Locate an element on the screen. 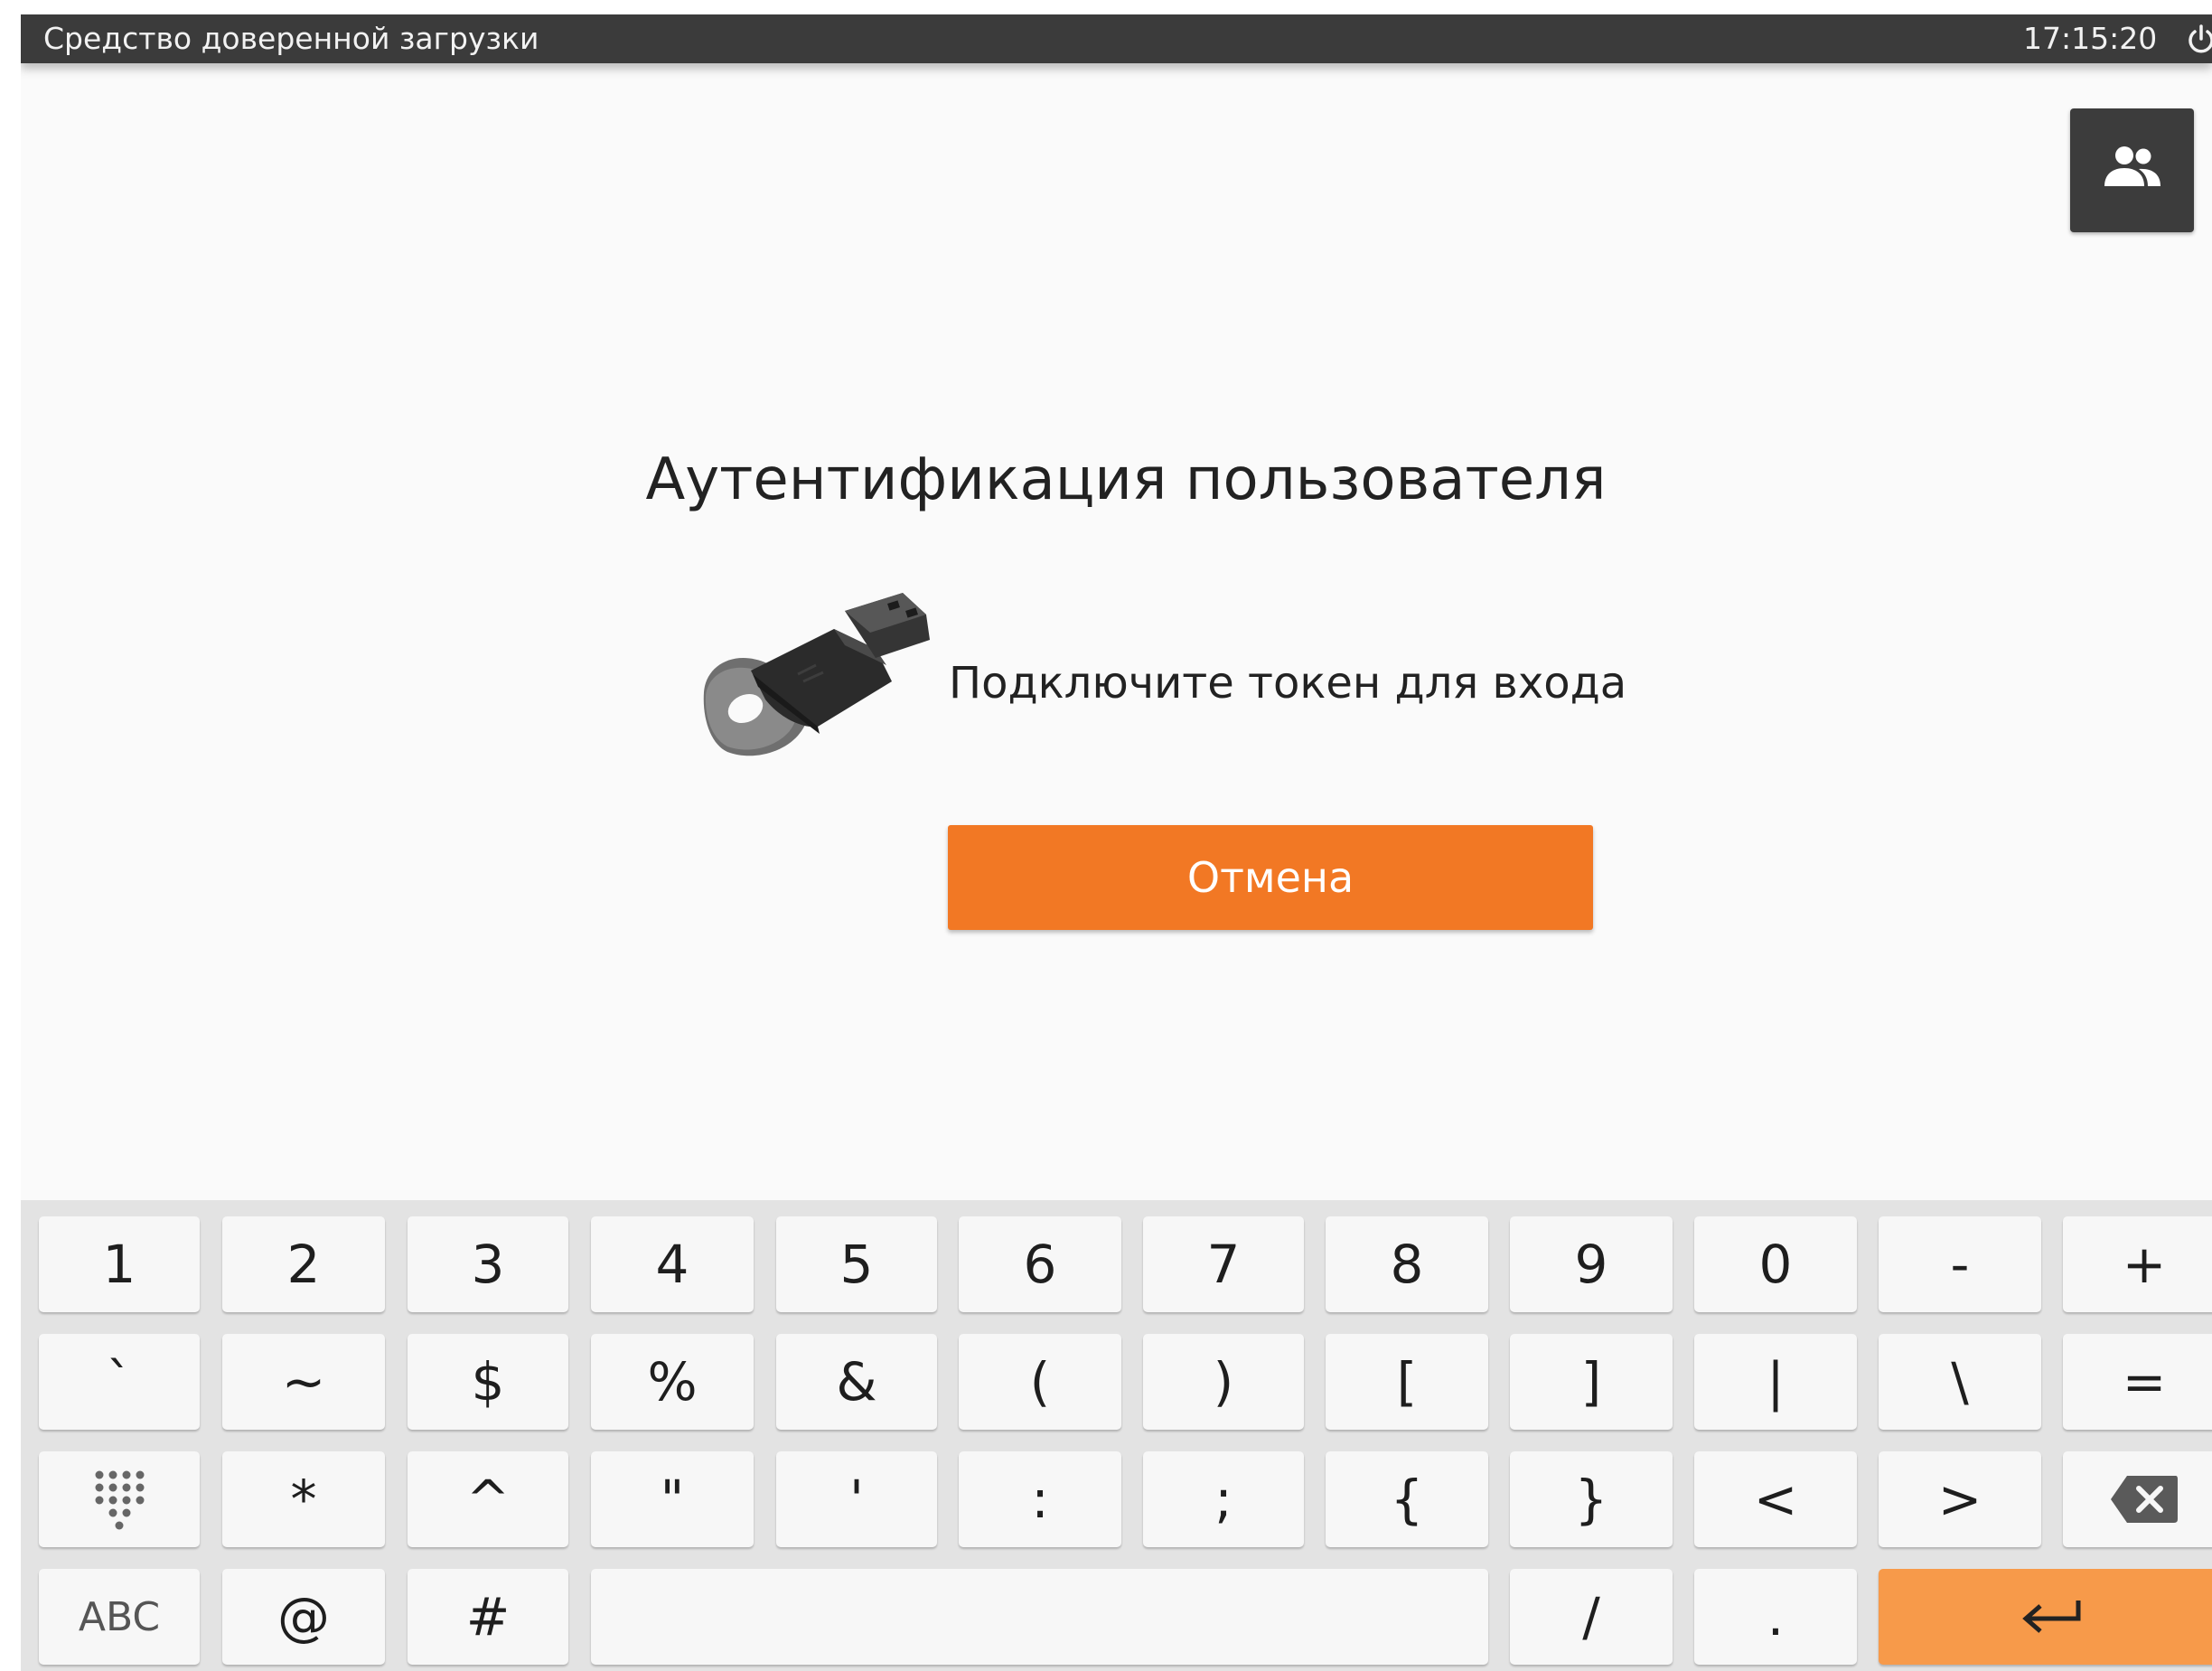  key-0: 0 is located at coordinates (1775, 1264).